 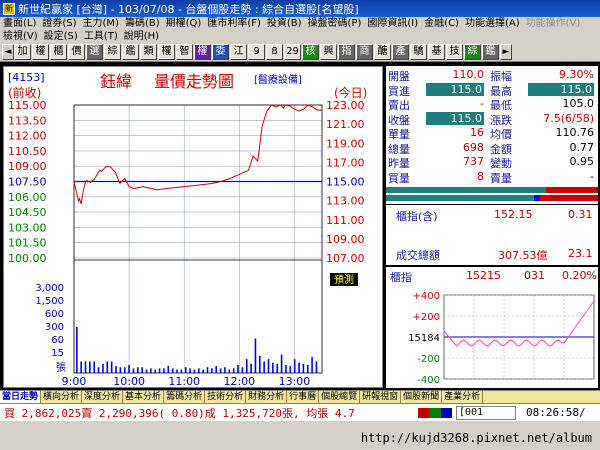 What do you see at coordinates (422, 397) in the screenshot?
I see `tab-10: 個股新聞` at bounding box center [422, 397].